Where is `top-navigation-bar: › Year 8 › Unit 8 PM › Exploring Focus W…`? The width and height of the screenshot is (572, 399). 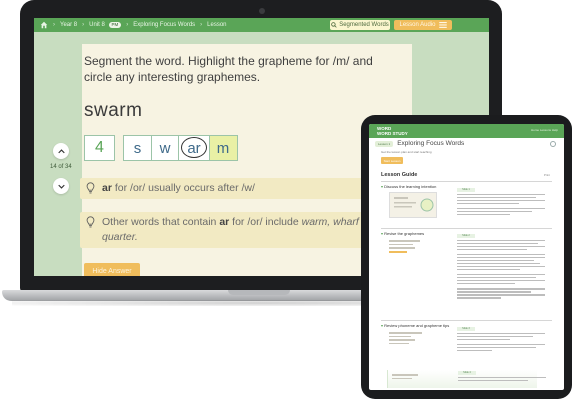
top-navigation-bar: › Year 8 › Unit 8 PM › Exploring Focus W… is located at coordinates (261, 25).